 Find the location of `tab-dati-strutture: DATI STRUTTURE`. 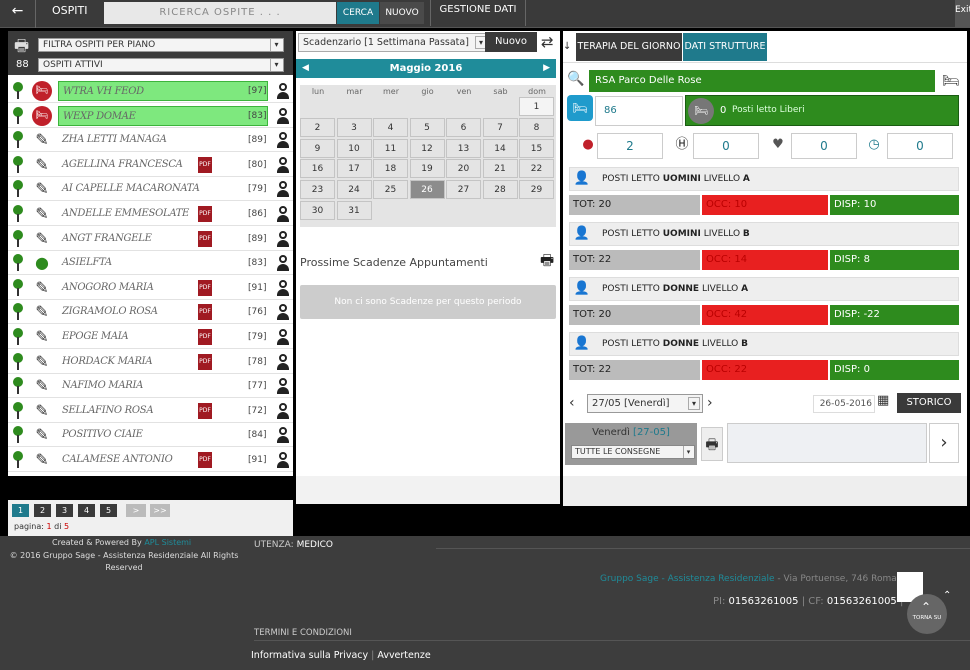

tab-dati-strutture: DATI STRUTTURE is located at coordinates (725, 47).